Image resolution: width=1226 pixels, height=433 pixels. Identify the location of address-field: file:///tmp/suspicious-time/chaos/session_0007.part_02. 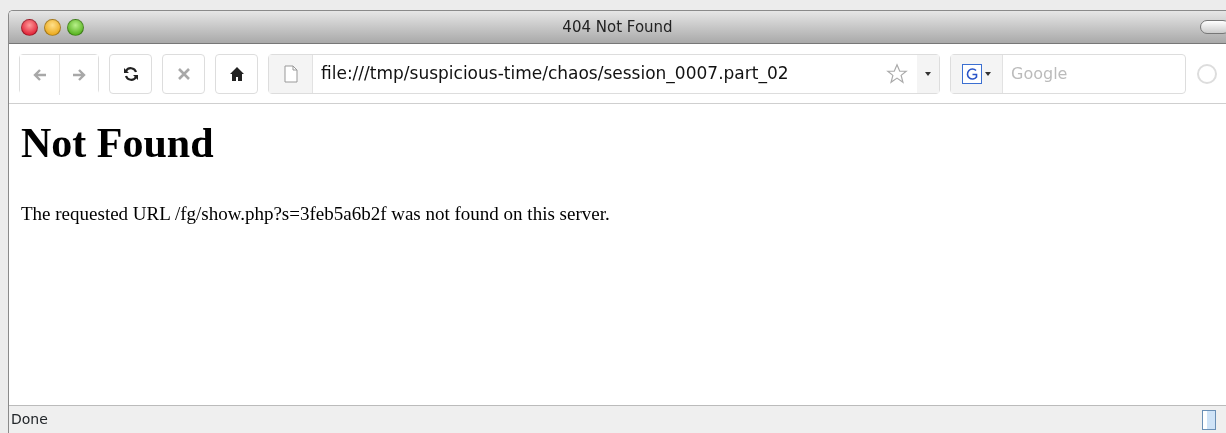
(604, 73).